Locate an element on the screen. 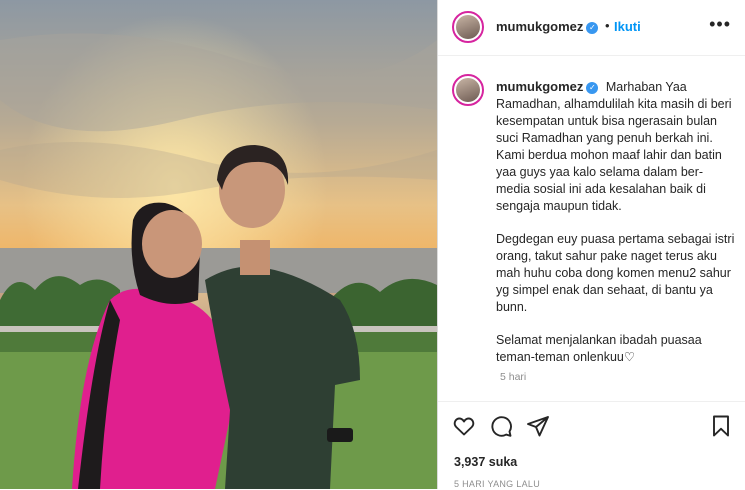 This screenshot has height=490, width=745. bookmark-icon is located at coordinates (721, 426).